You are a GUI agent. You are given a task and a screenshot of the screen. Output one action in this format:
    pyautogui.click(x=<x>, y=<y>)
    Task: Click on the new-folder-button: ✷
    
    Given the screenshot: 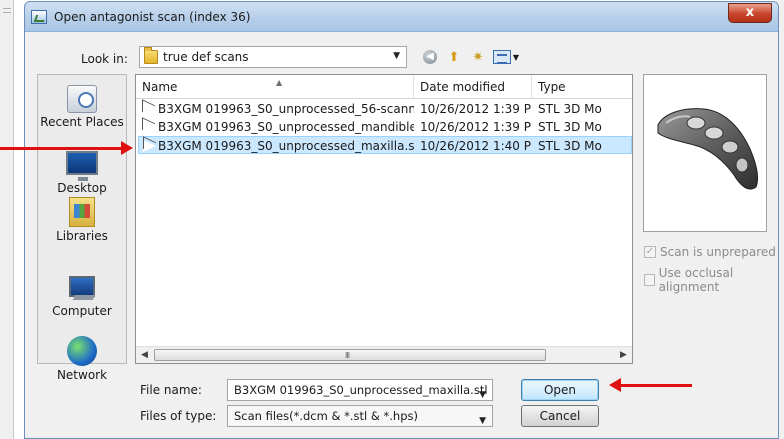 What is the action you would take?
    pyautogui.click(x=478, y=57)
    